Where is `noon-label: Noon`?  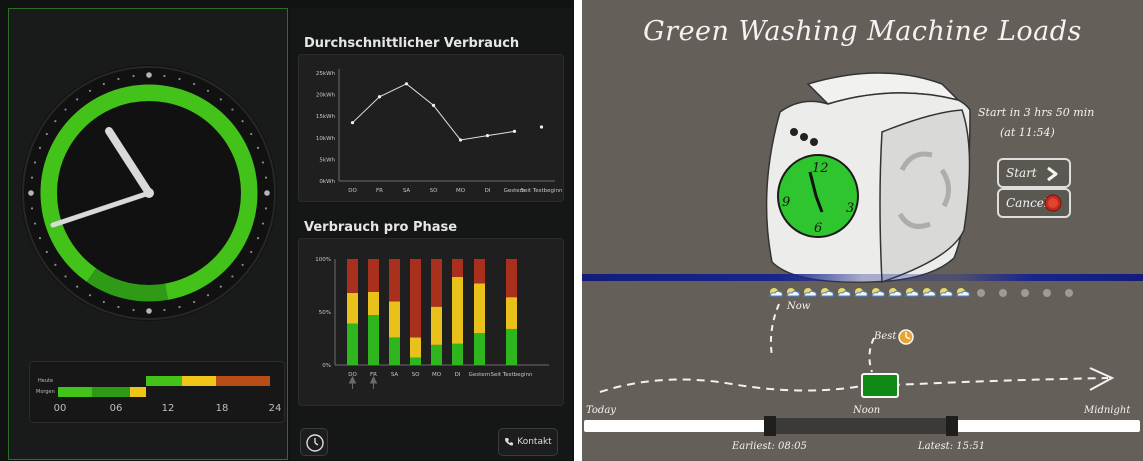
noon-label: Noon is located at coordinates (867, 410).